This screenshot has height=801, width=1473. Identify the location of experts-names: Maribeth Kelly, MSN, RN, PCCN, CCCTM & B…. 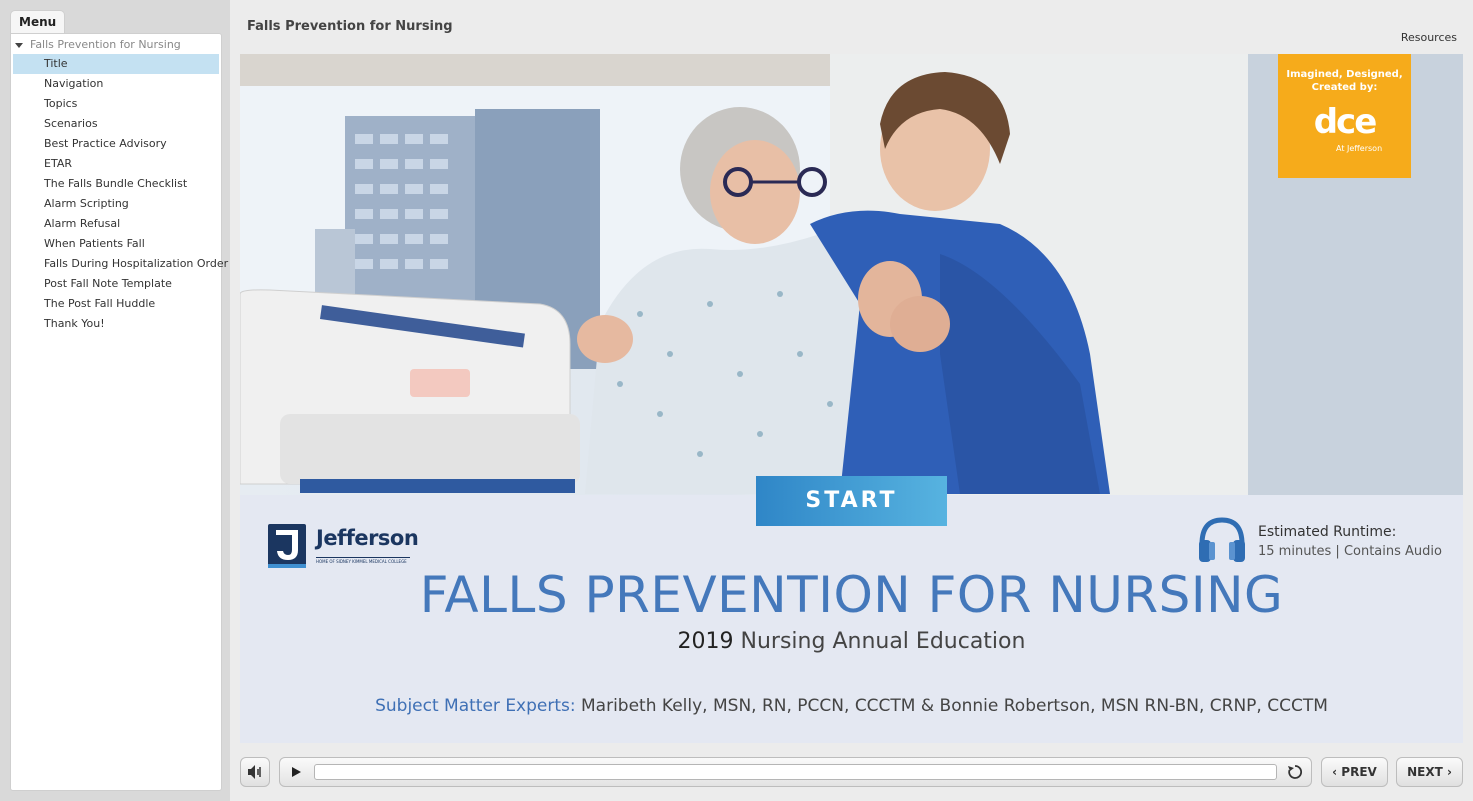
(951, 706).